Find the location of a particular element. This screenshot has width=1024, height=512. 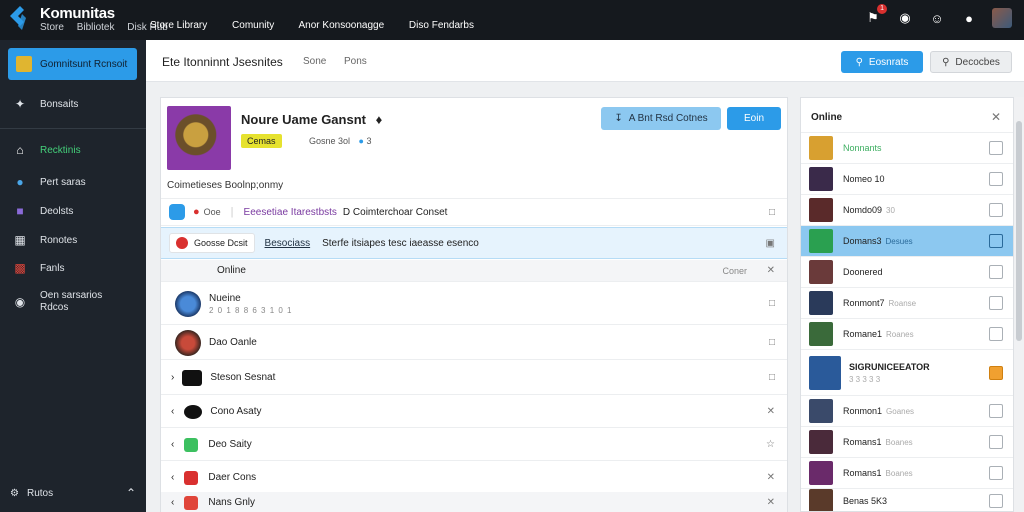

scrollbar-thumb is located at coordinates (1019, 231).